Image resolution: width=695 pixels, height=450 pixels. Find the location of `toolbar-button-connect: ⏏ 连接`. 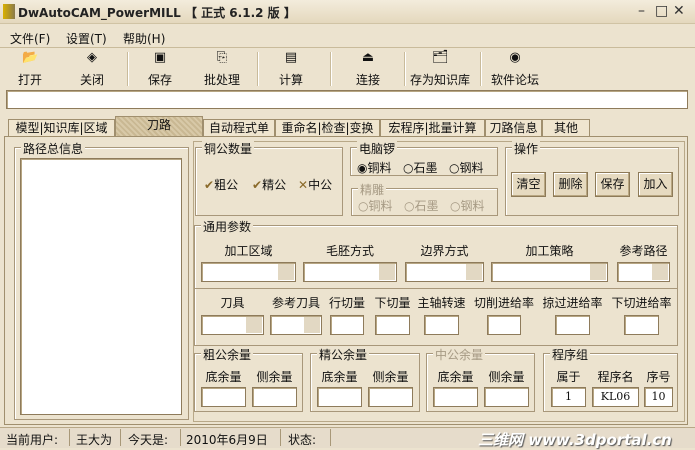

toolbar-button-connect: ⏏ 连接 is located at coordinates (368, 69).